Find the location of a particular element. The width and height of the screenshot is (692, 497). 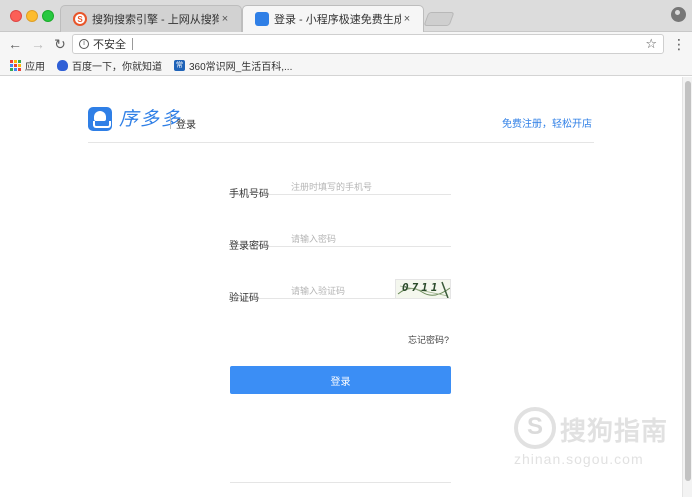

reload-icon: ↻ is located at coordinates (60, 44).